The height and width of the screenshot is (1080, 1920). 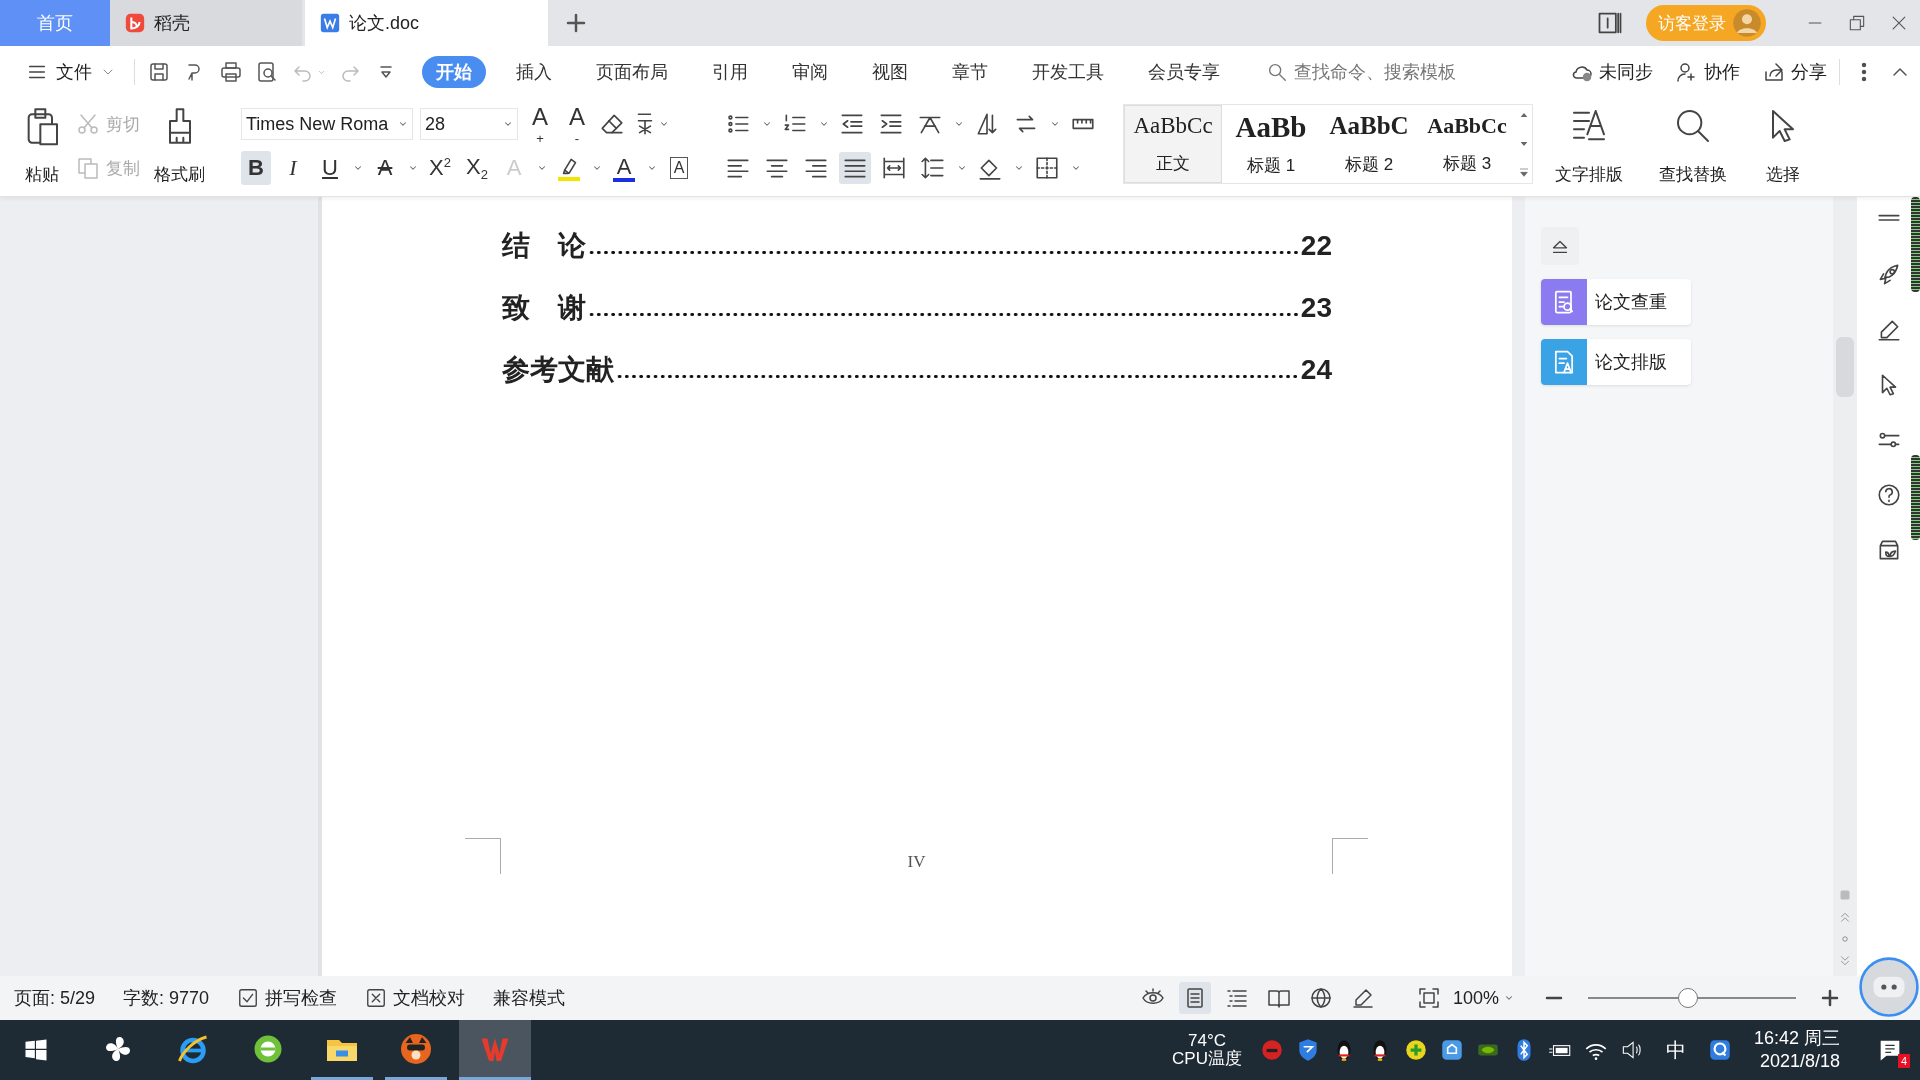 I want to click on notification-badge: 4, so click(x=1903, y=1061).